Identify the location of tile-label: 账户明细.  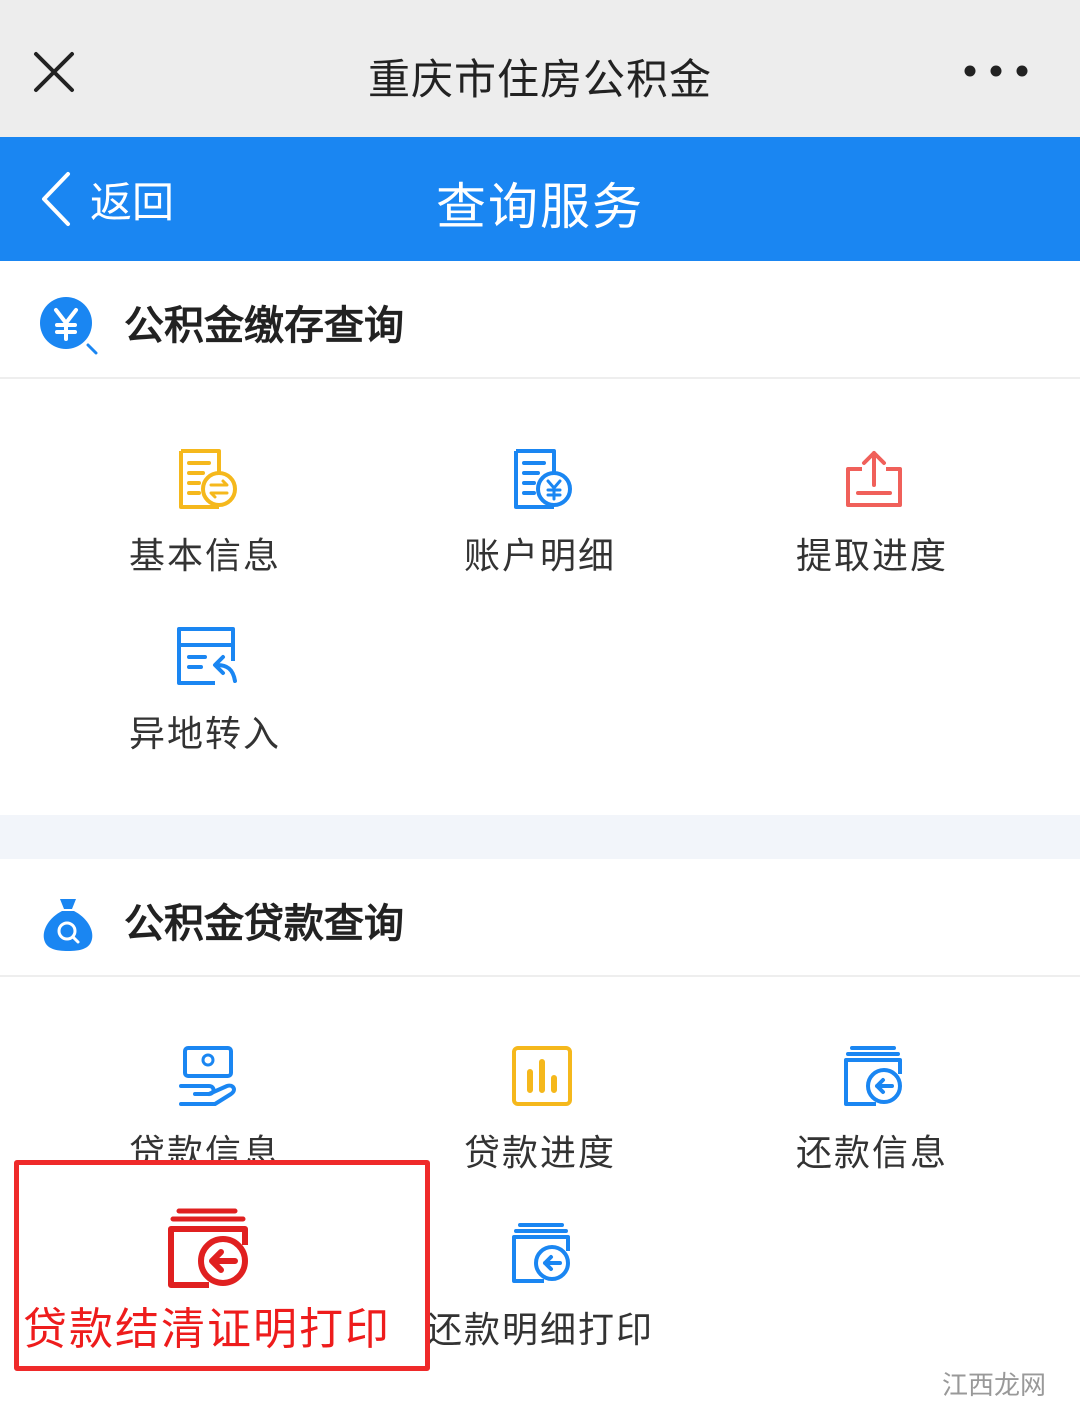
(539, 556).